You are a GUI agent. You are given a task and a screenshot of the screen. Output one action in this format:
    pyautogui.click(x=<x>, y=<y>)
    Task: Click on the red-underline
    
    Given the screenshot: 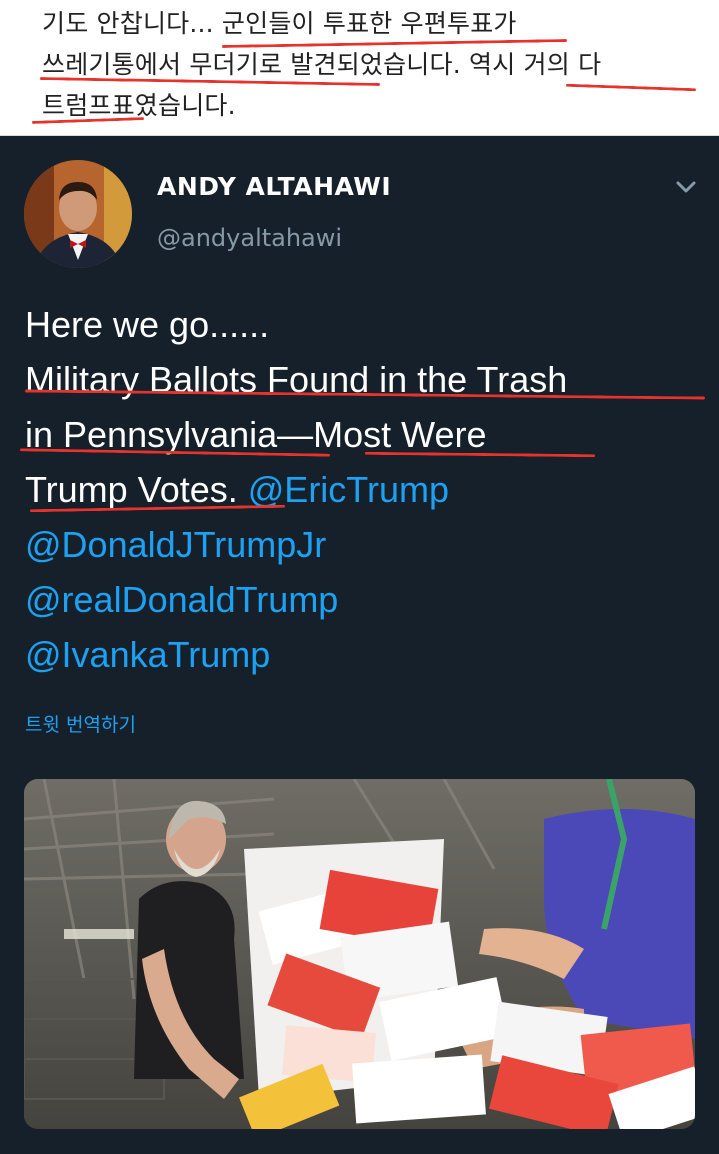 What is the action you would take?
    pyautogui.click(x=631, y=87)
    